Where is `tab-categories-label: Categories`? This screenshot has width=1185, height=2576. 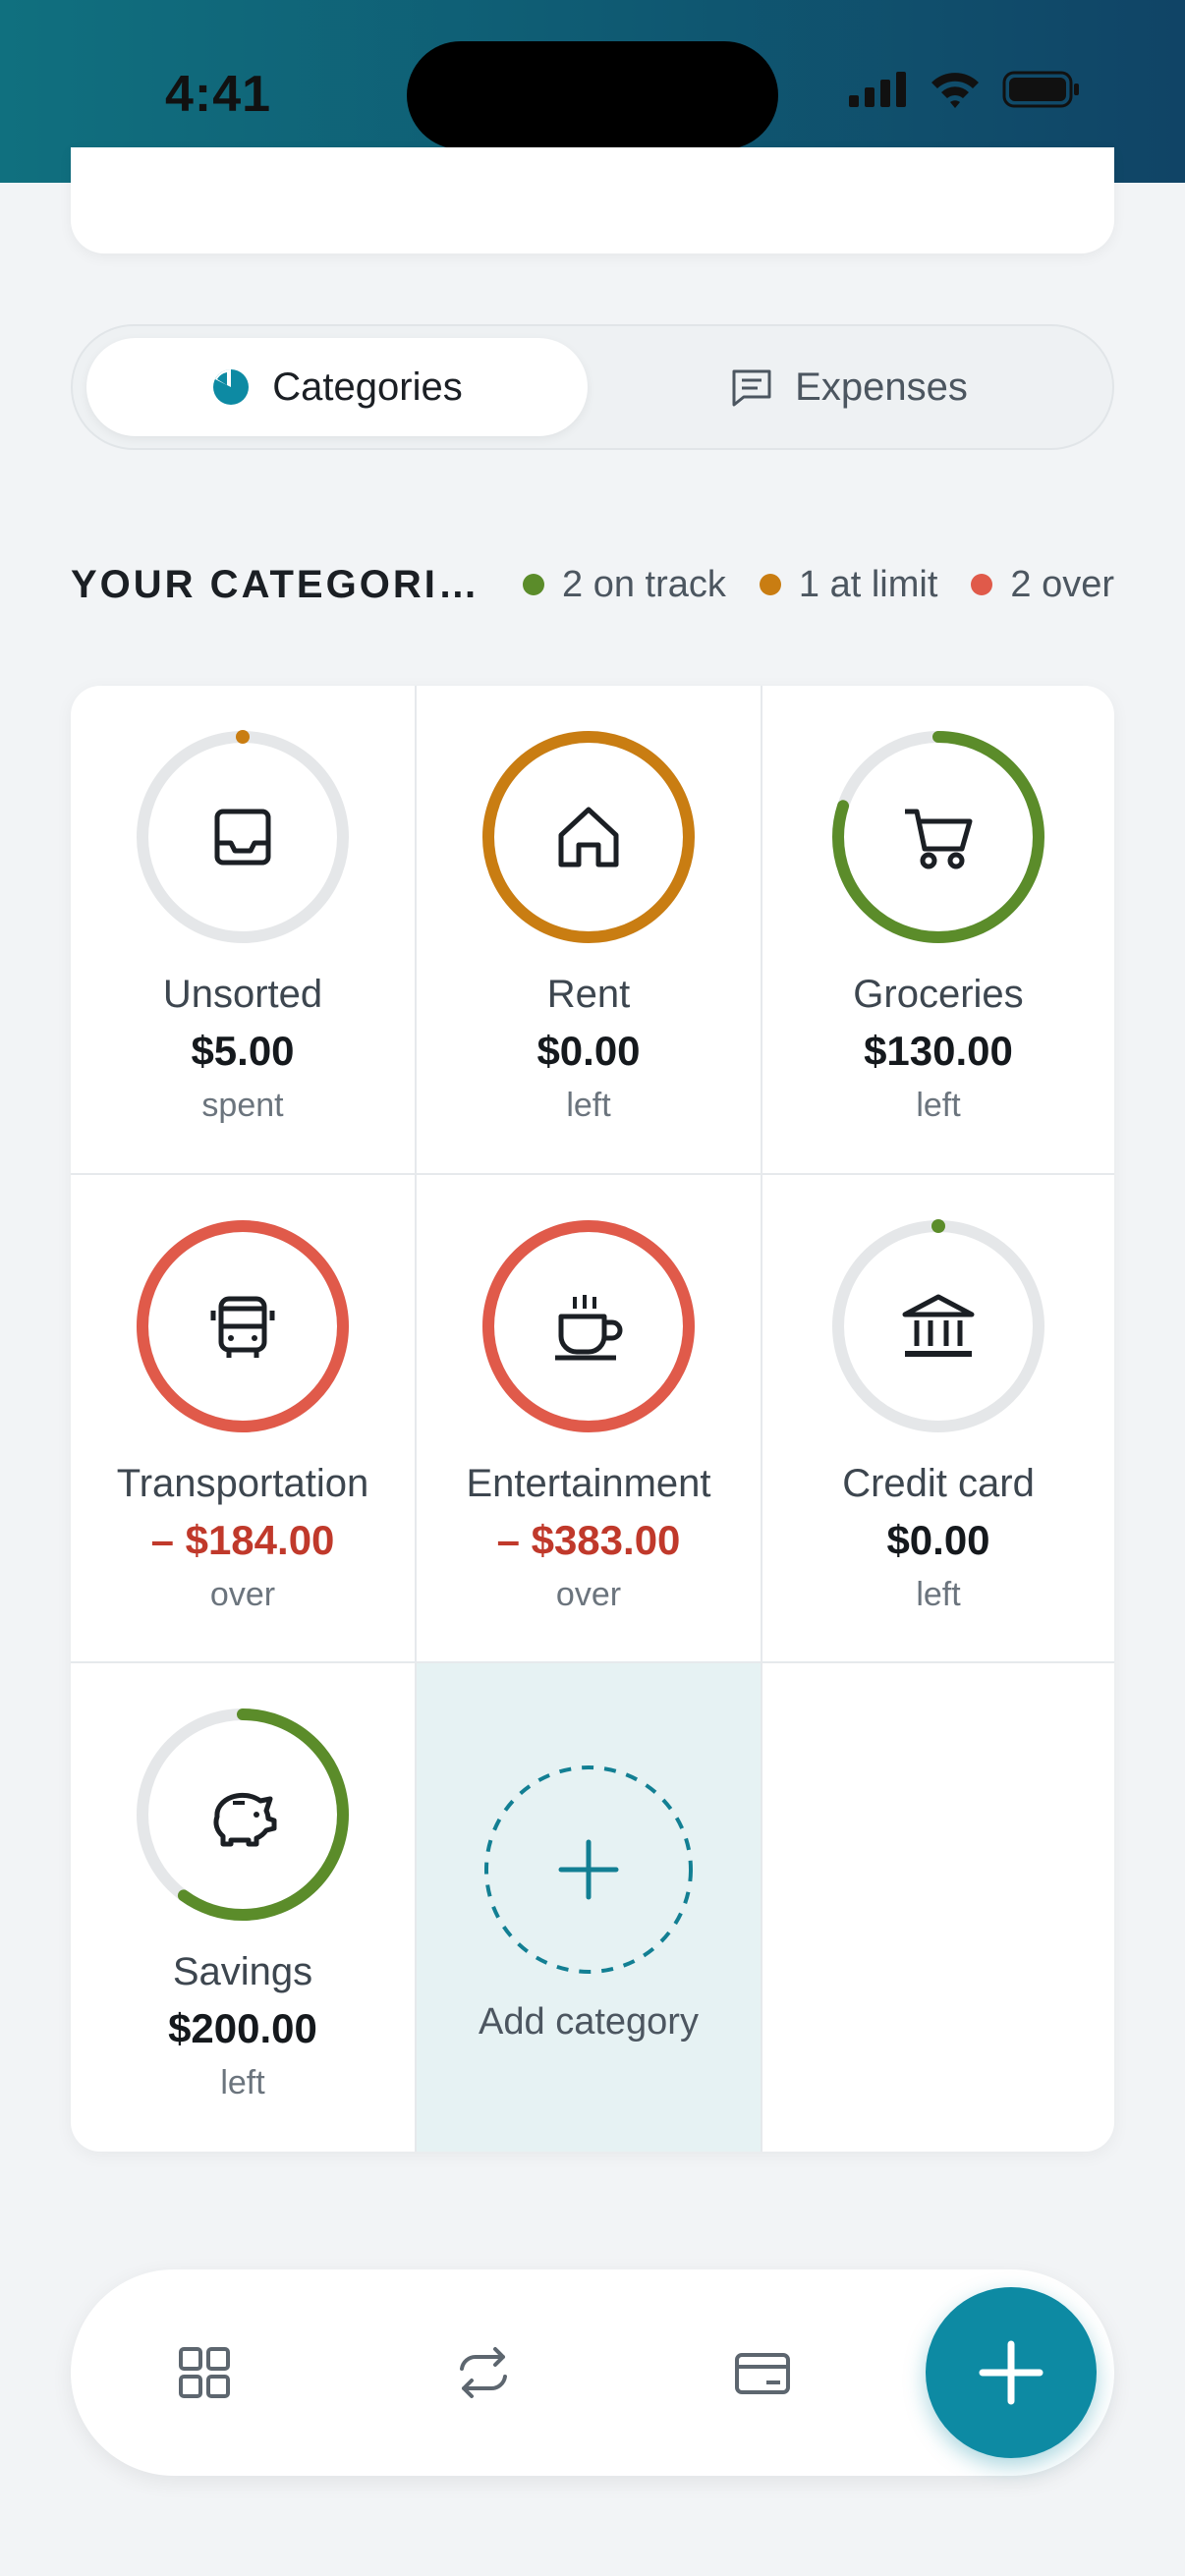
tab-categories-label: Categories is located at coordinates (368, 386).